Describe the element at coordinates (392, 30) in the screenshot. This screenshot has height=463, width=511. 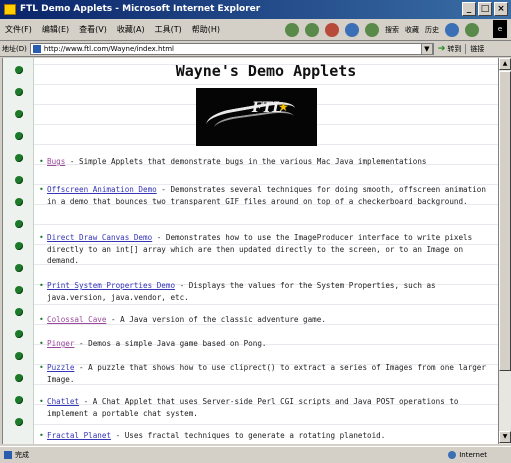
I see `search-button: 搜索` at that location.